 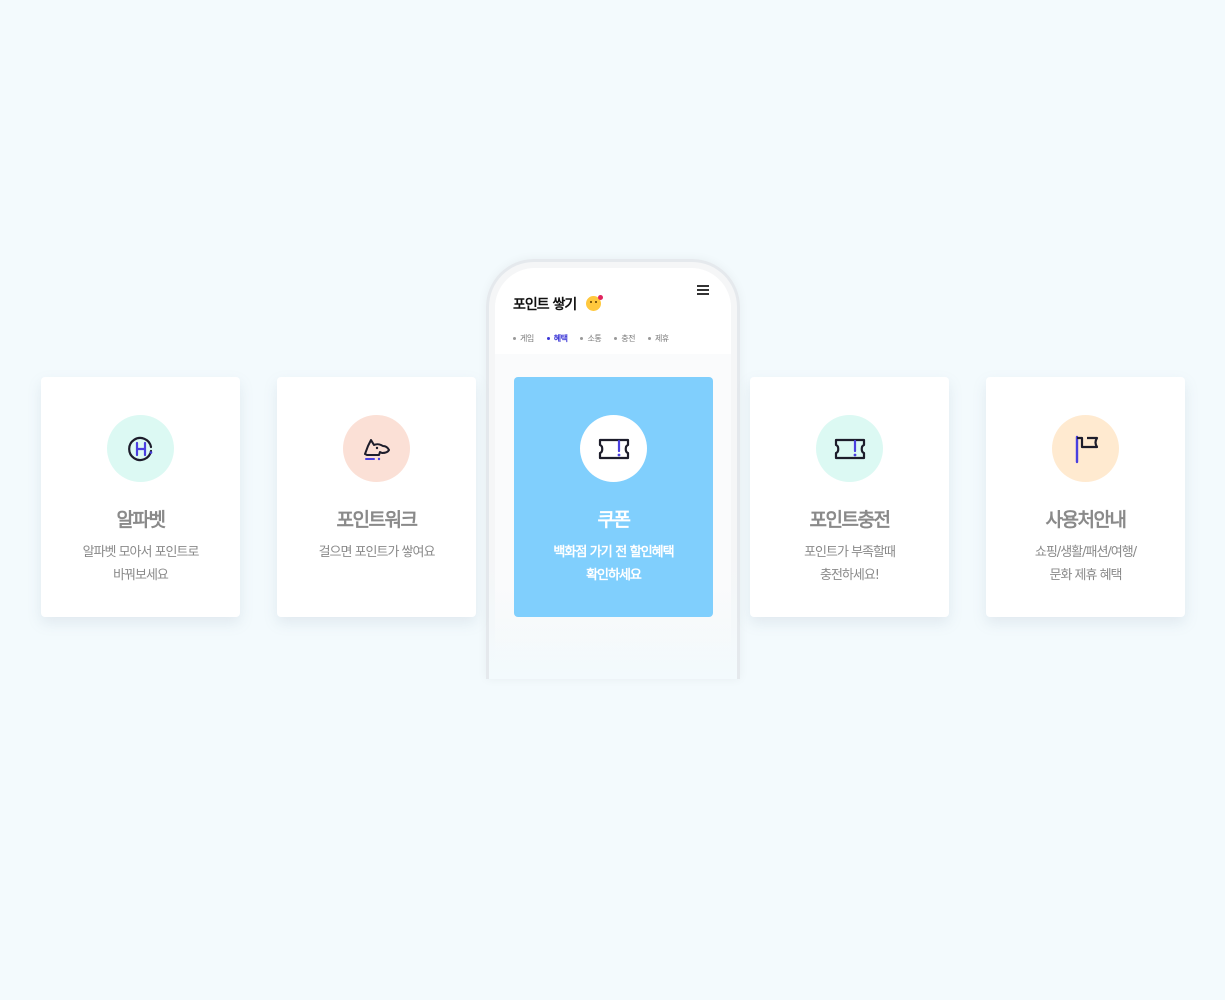 I want to click on card-desc-line: 바꿔보세요, so click(x=141, y=575).